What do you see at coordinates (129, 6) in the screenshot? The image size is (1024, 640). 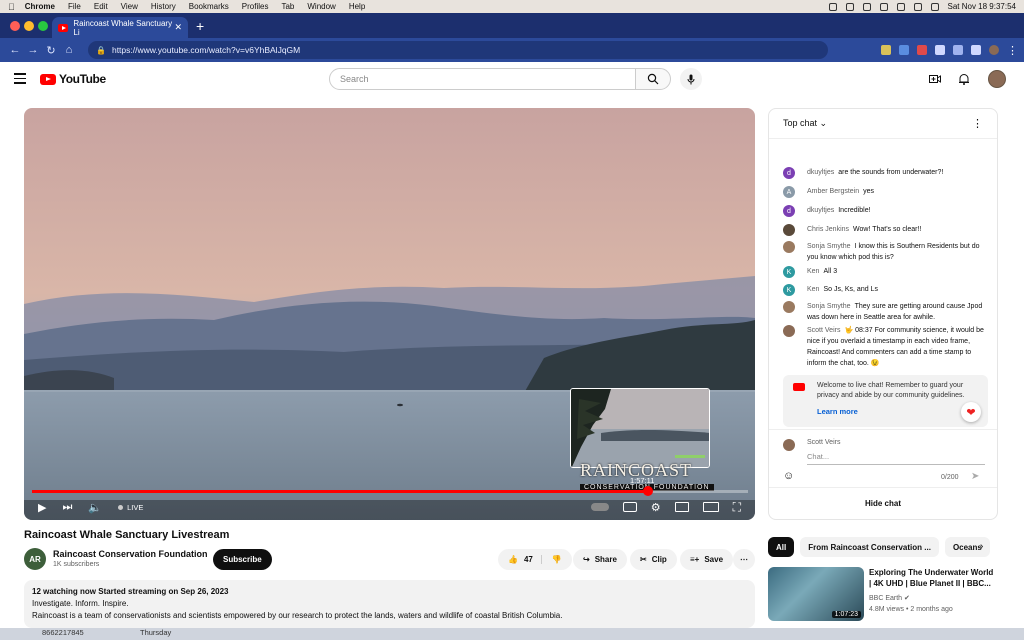 I see `menu-view: View` at bounding box center [129, 6].